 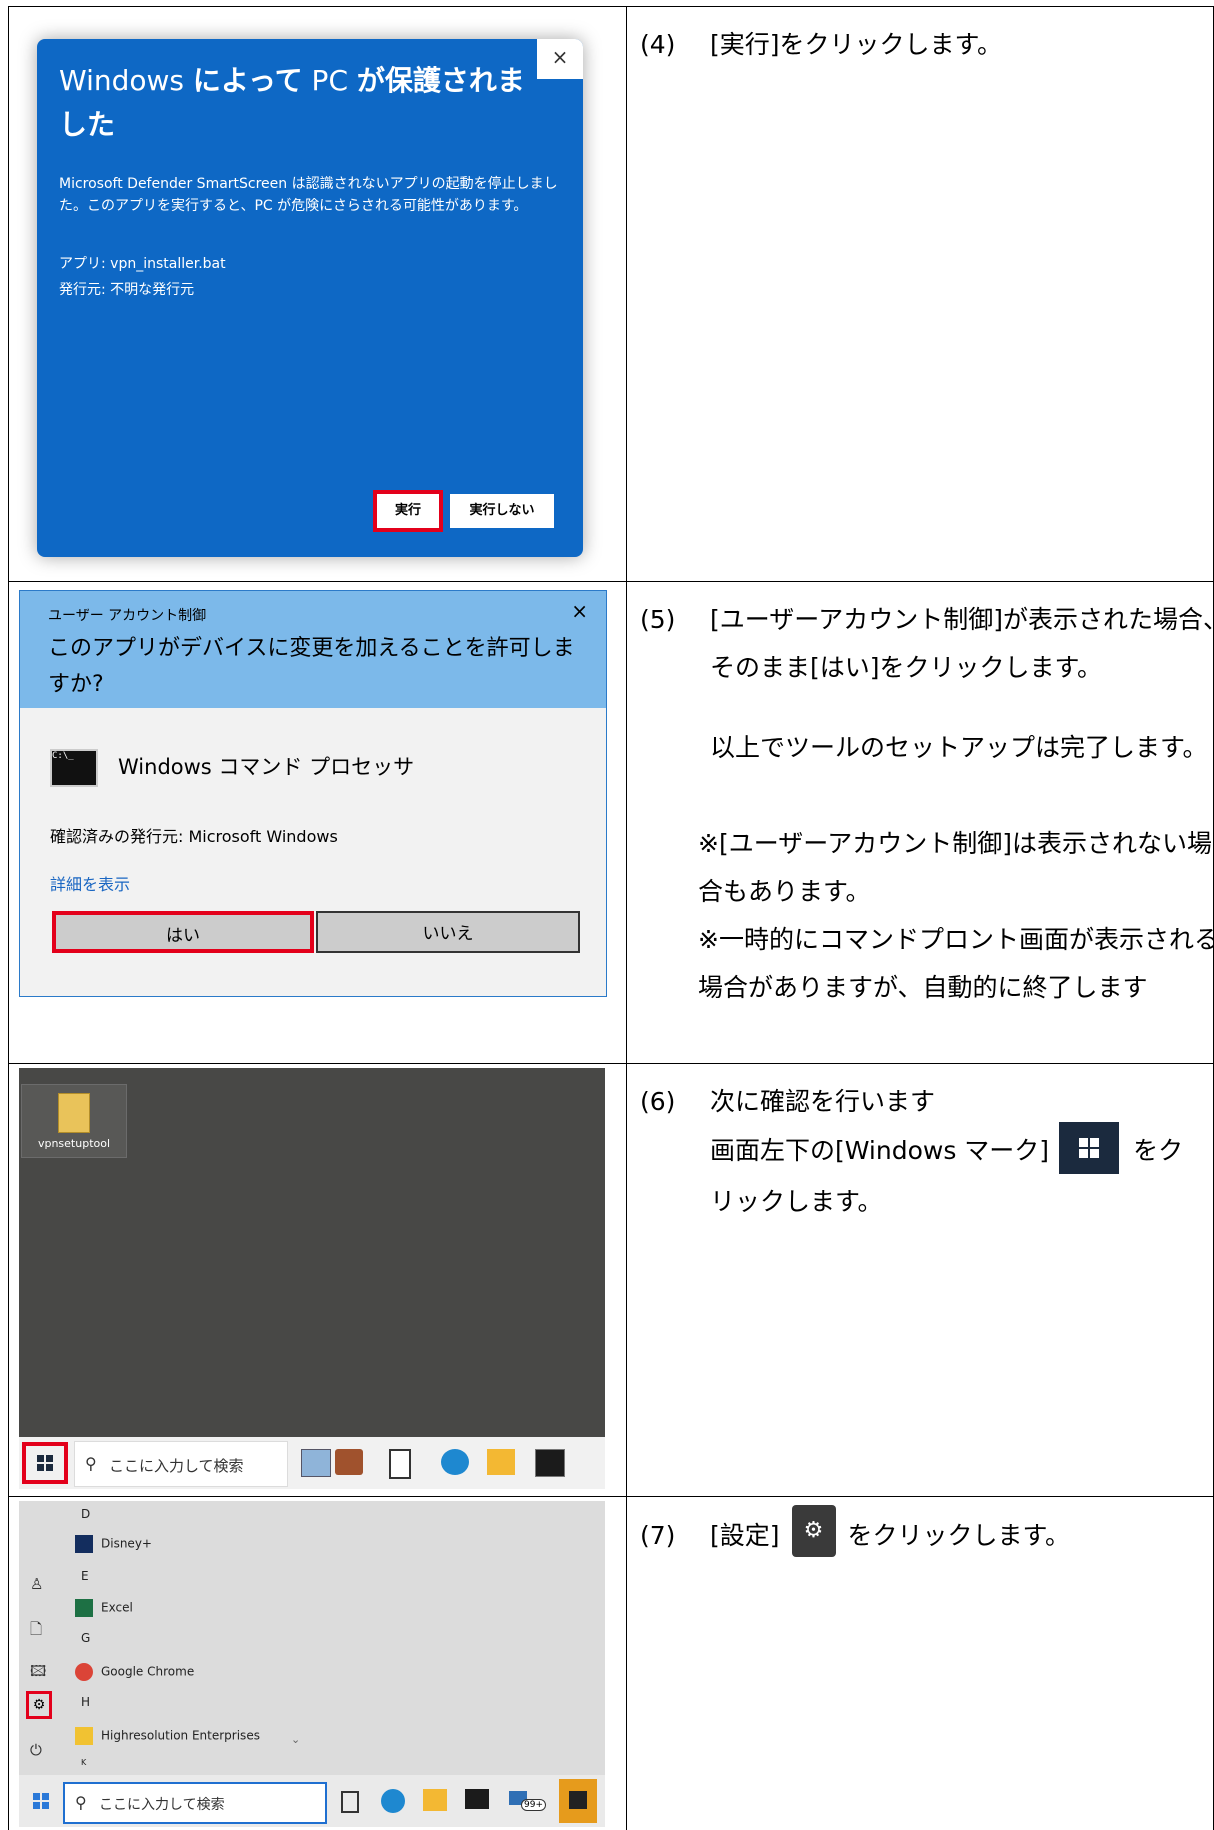 I want to click on step-6-text-cont: 画面左下の[Windows マーク] をク, so click(x=922, y=1150).